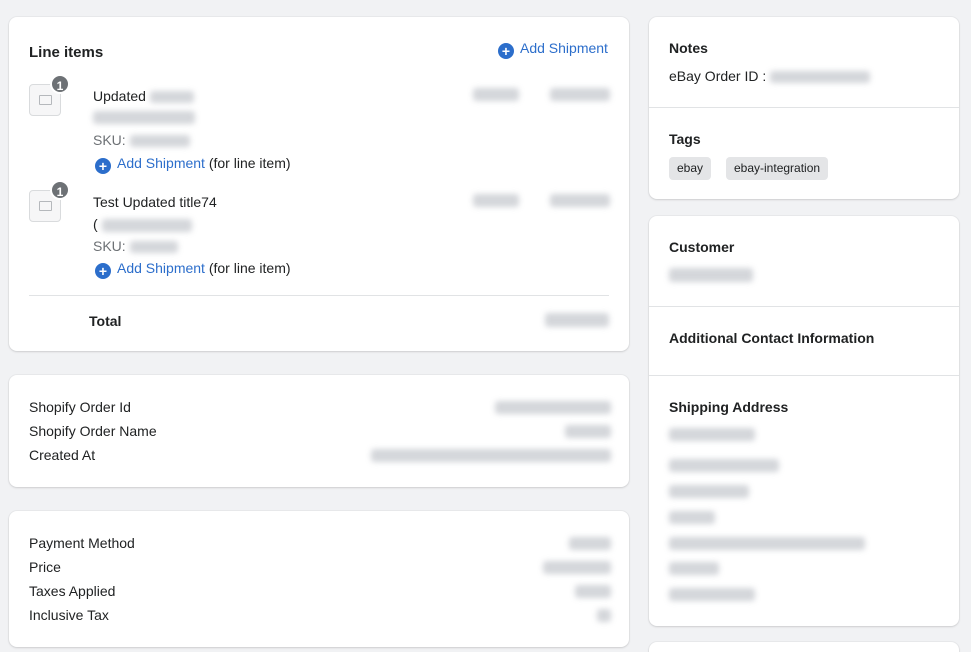  Describe the element at coordinates (491, 455) in the screenshot. I see `redacted-created-at` at that location.